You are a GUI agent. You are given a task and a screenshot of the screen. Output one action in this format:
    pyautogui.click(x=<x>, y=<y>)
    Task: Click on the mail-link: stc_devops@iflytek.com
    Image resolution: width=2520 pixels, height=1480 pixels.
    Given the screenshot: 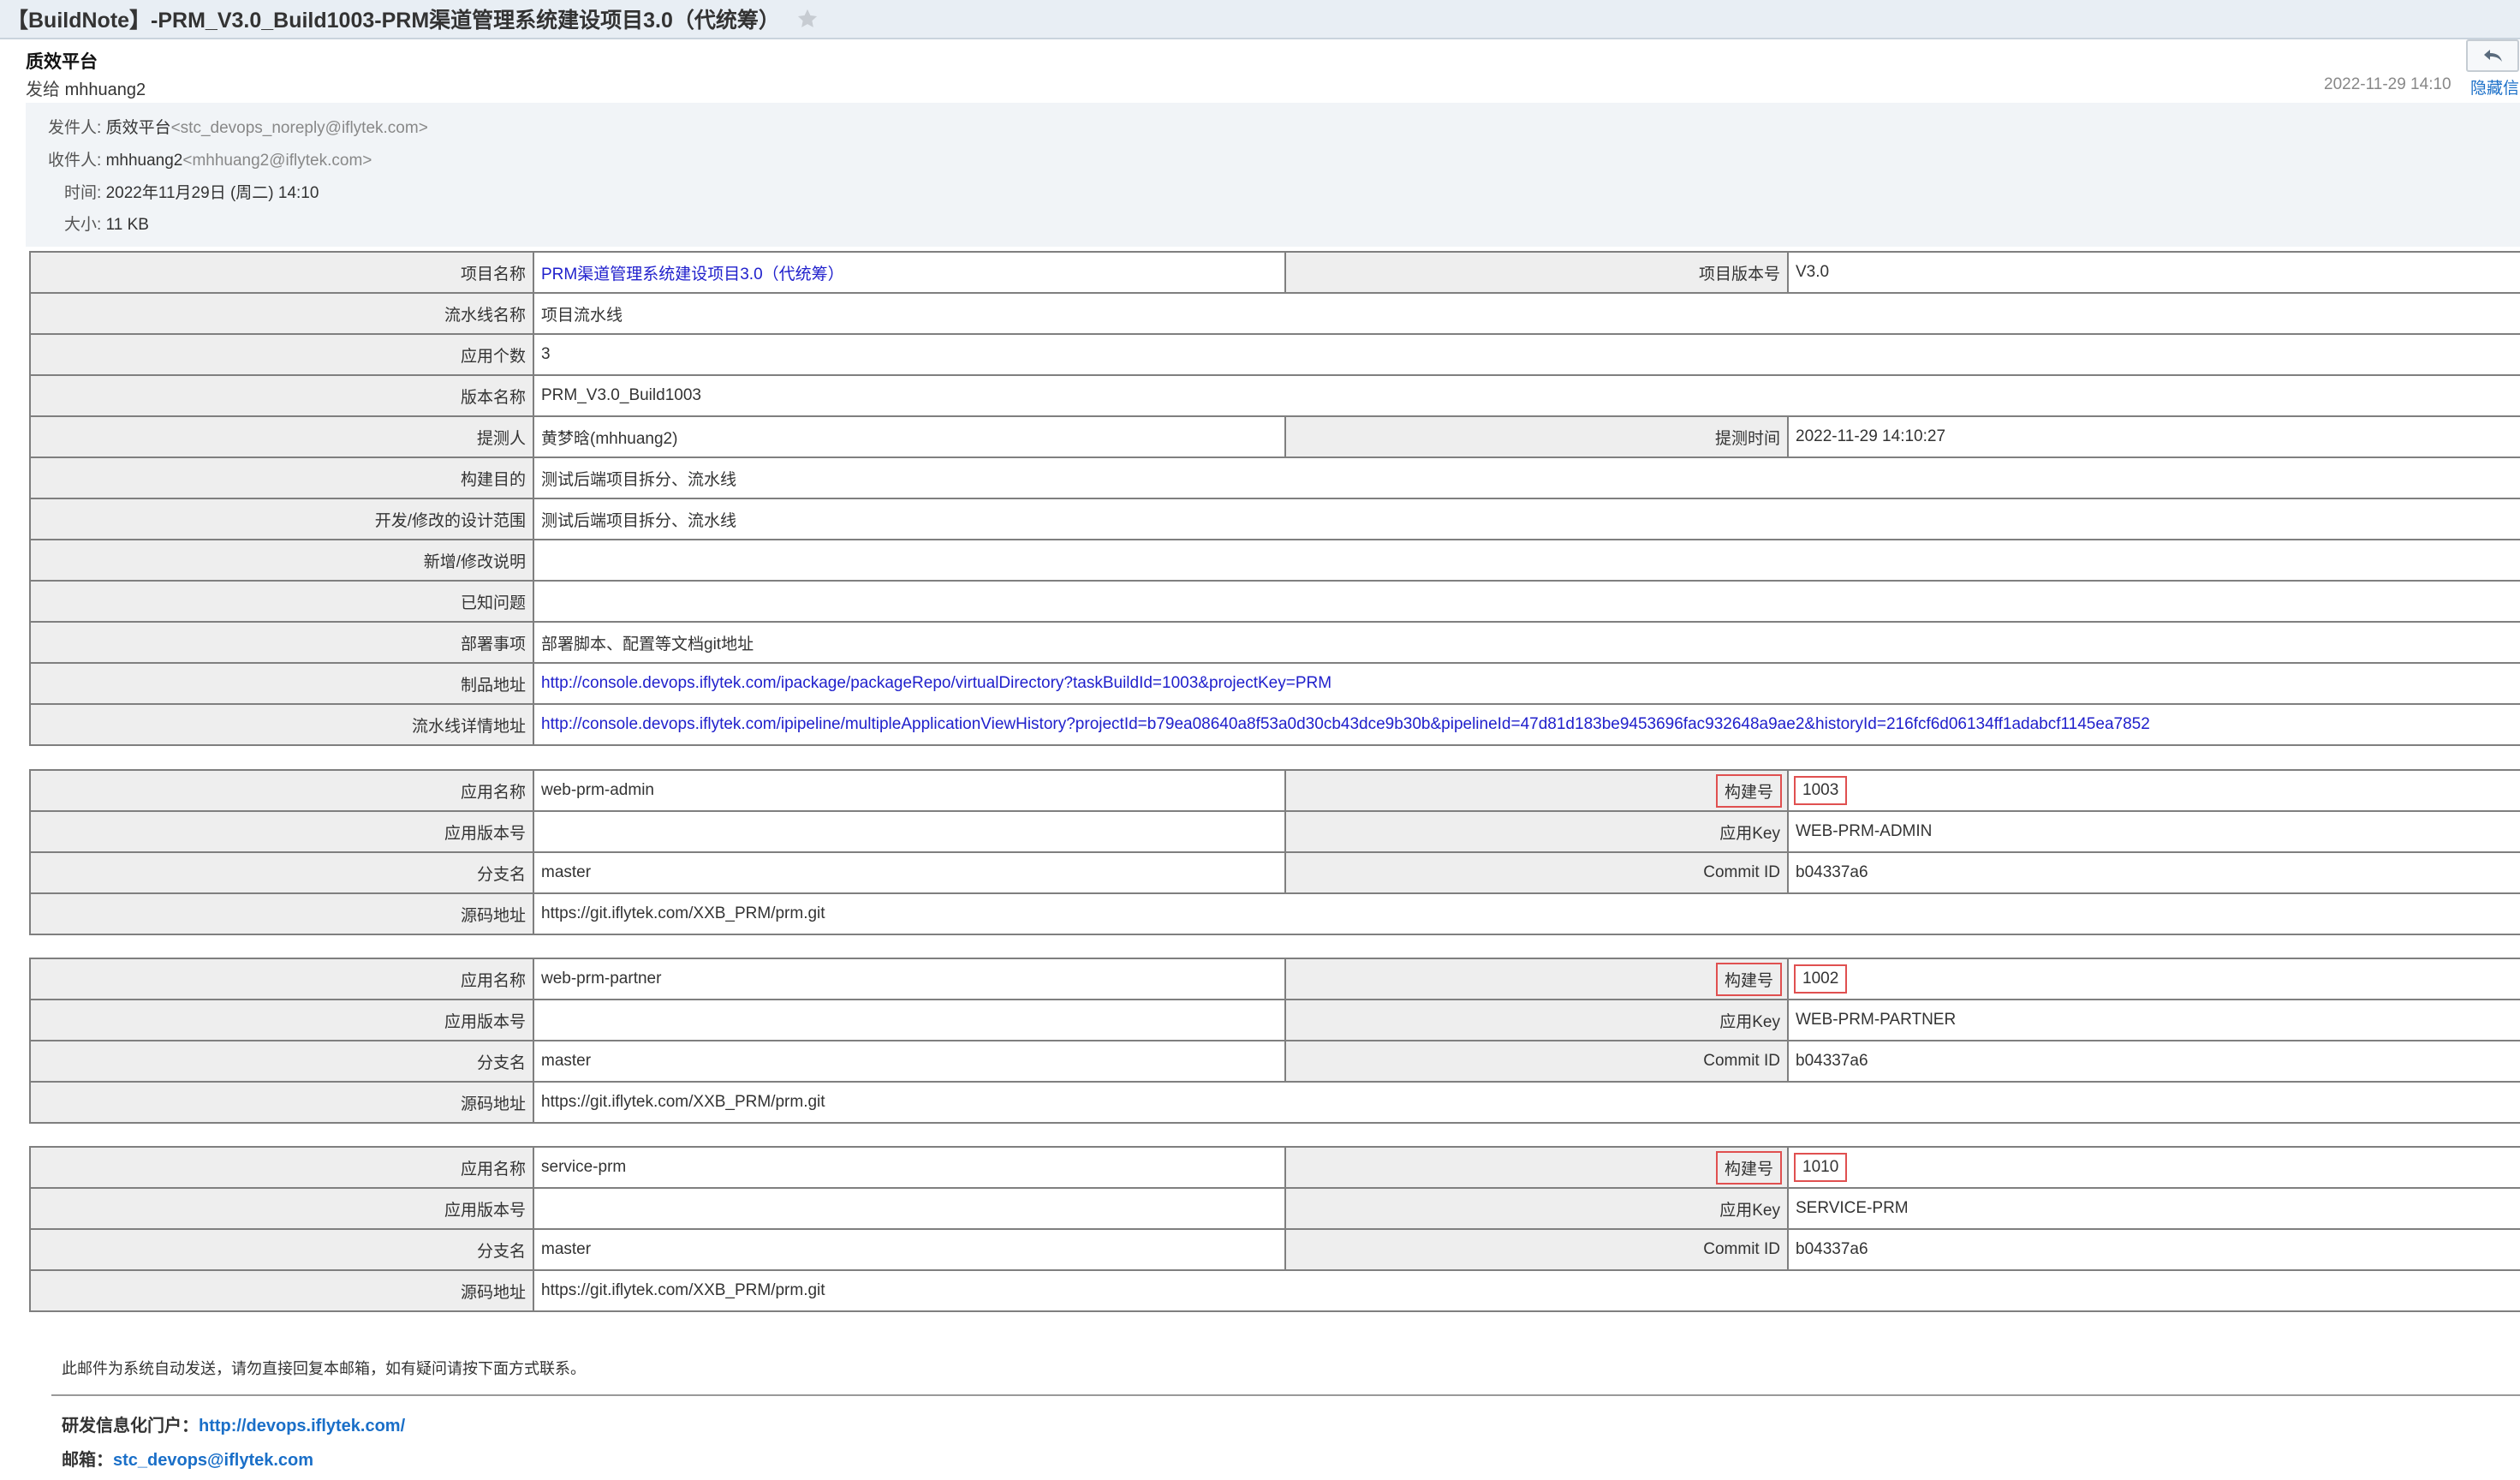 What is the action you would take?
    pyautogui.click(x=213, y=1460)
    